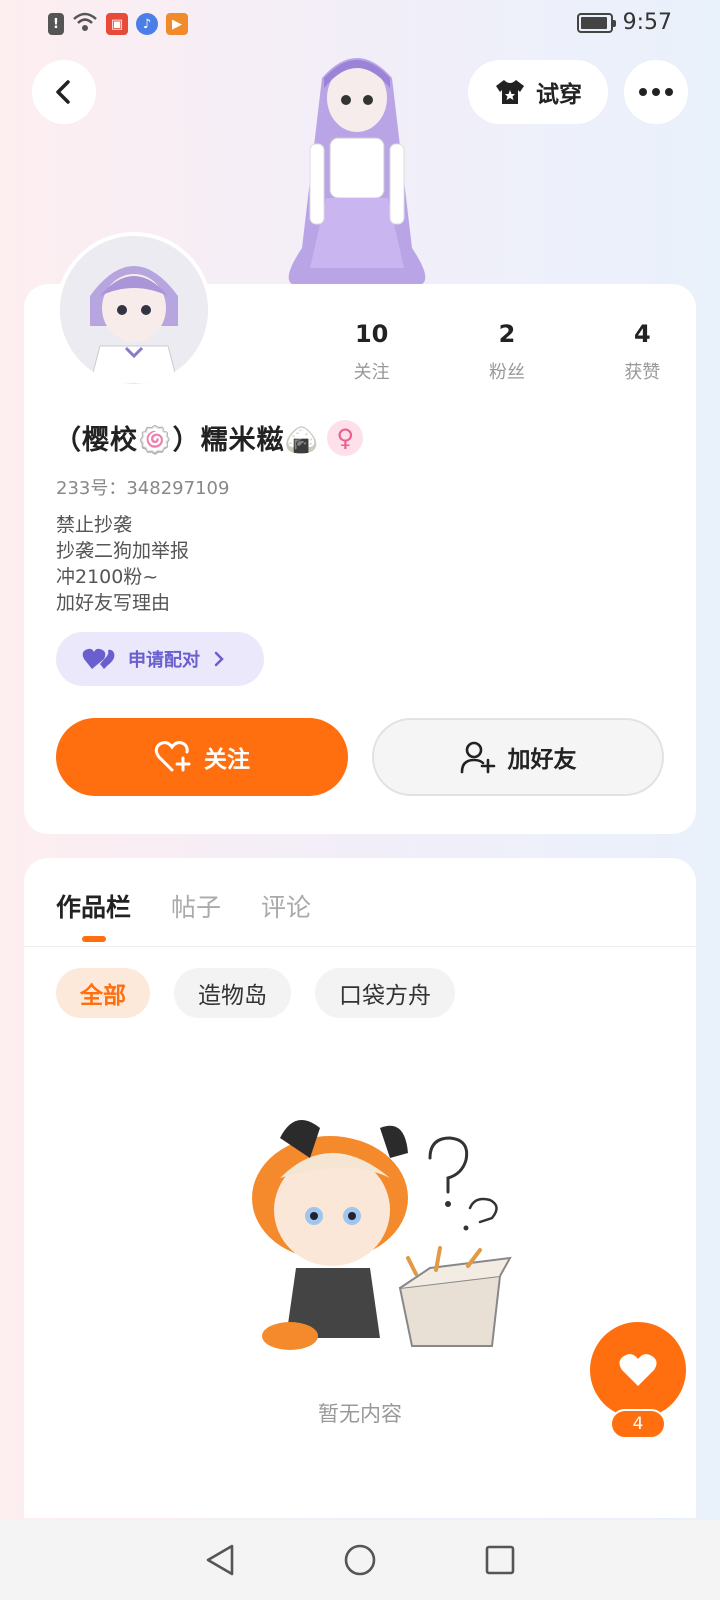  What do you see at coordinates (103, 993) in the screenshot?
I see `chip-all: 全部` at bounding box center [103, 993].